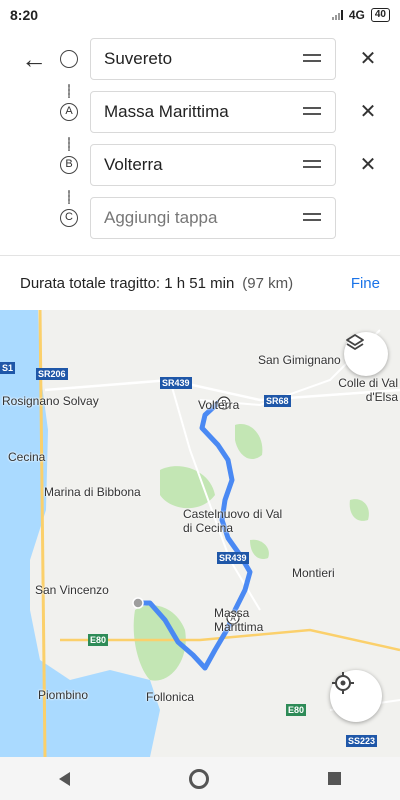  I want to click on origin-circle-icon, so click(69, 59).